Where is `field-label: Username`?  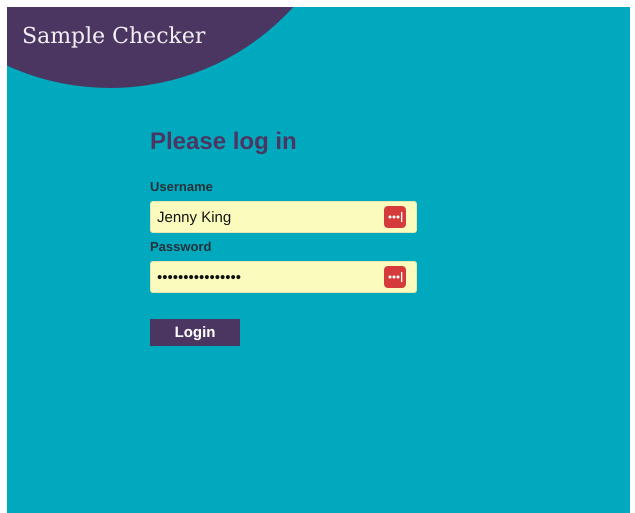 field-label: Username is located at coordinates (181, 186).